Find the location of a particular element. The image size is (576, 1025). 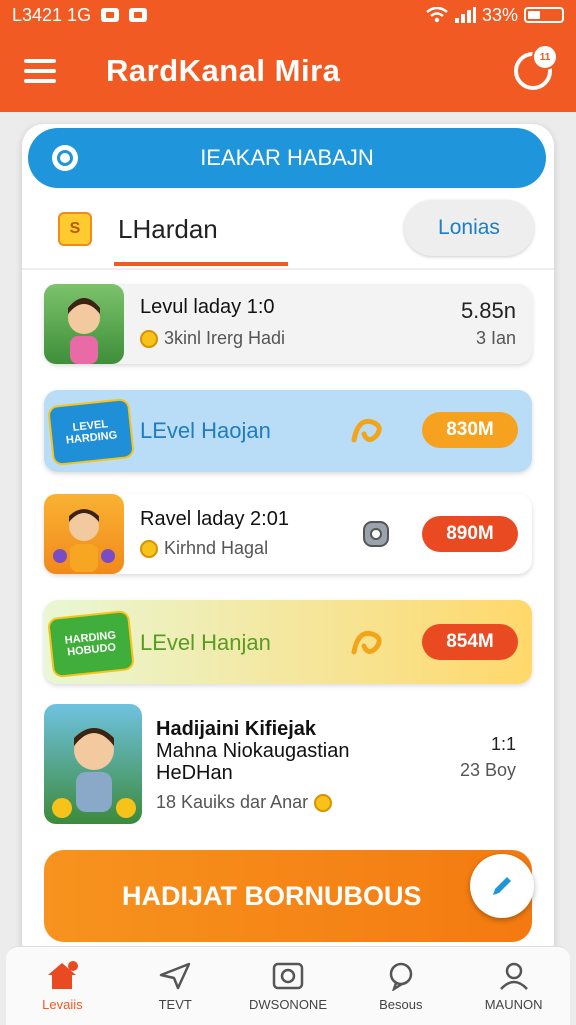

tab-pill-button: Lonias is located at coordinates (469, 228).